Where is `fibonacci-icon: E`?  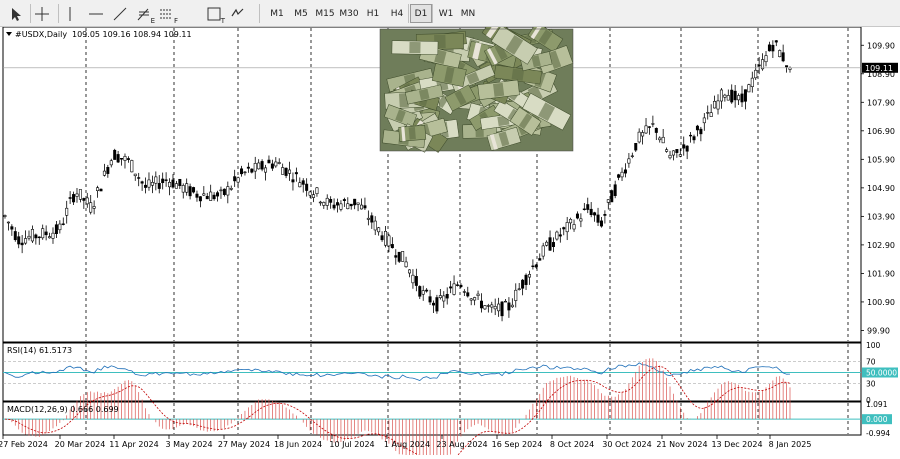 fibonacci-icon: E is located at coordinates (145, 14).